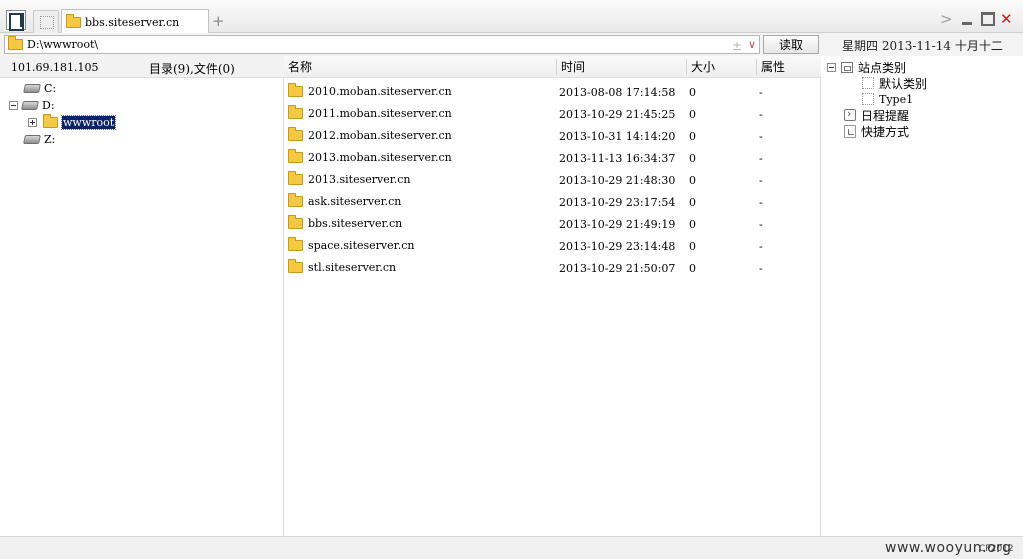 The image size is (1023, 559). Describe the element at coordinates (192, 69) in the screenshot. I see `item-counts: 目录(9),文件(0)` at that location.